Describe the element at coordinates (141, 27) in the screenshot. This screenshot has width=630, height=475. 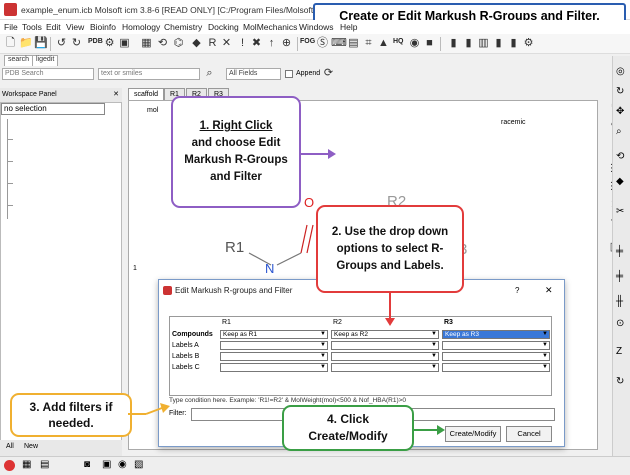
I see `menu-homology: Homology` at that location.